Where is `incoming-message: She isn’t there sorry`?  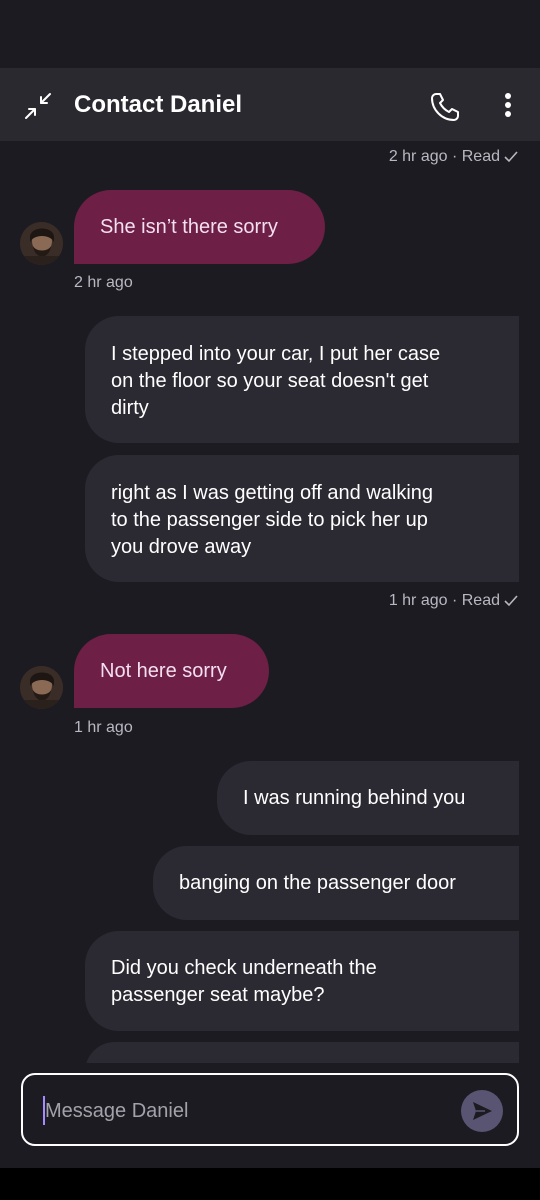
incoming-message: She isn’t there sorry is located at coordinates (199, 227).